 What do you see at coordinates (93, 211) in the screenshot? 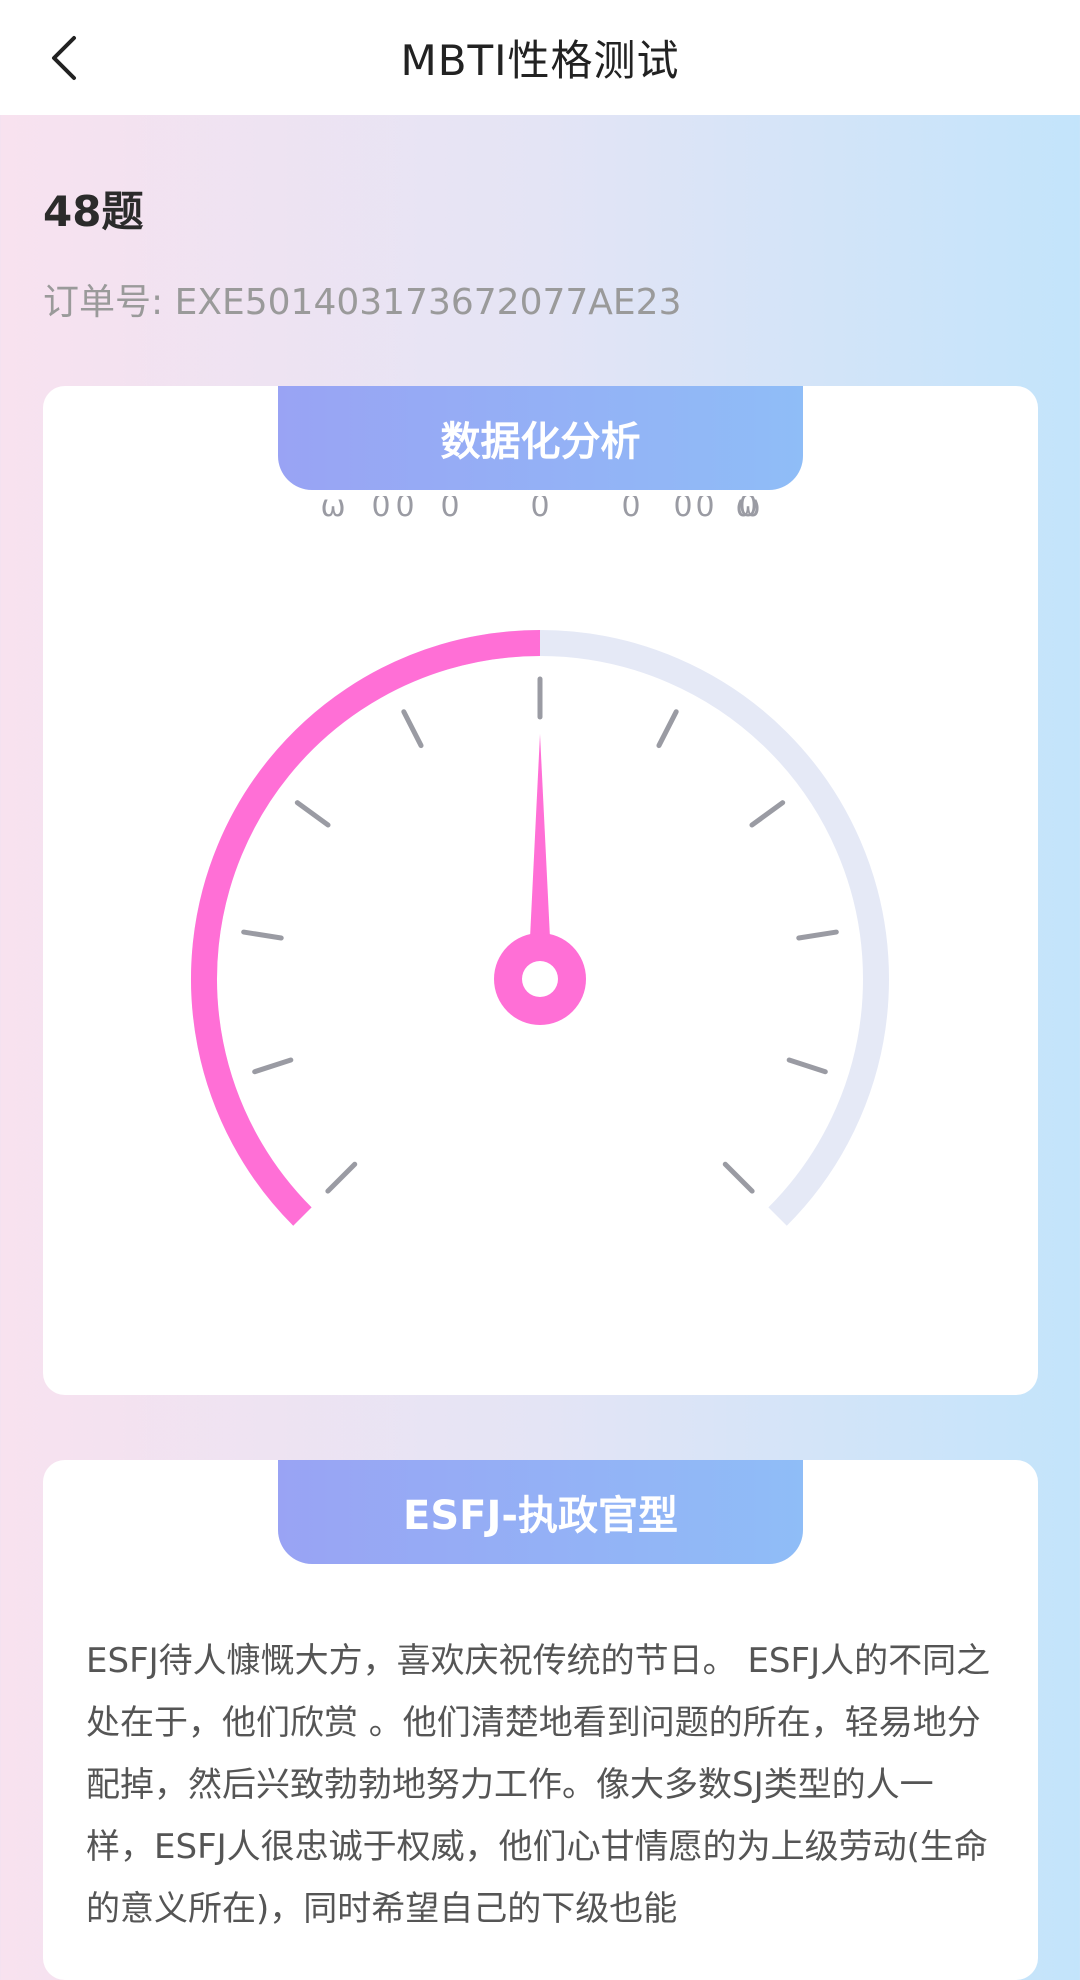
I see `question-count: 48题` at bounding box center [93, 211].